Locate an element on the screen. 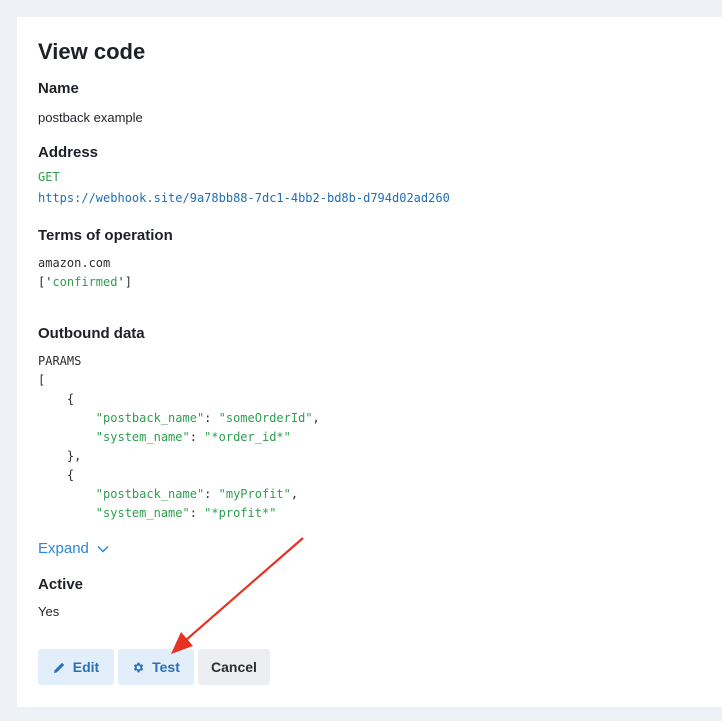  code-line: "postback_name": "someOrderId", is located at coordinates (179, 418).